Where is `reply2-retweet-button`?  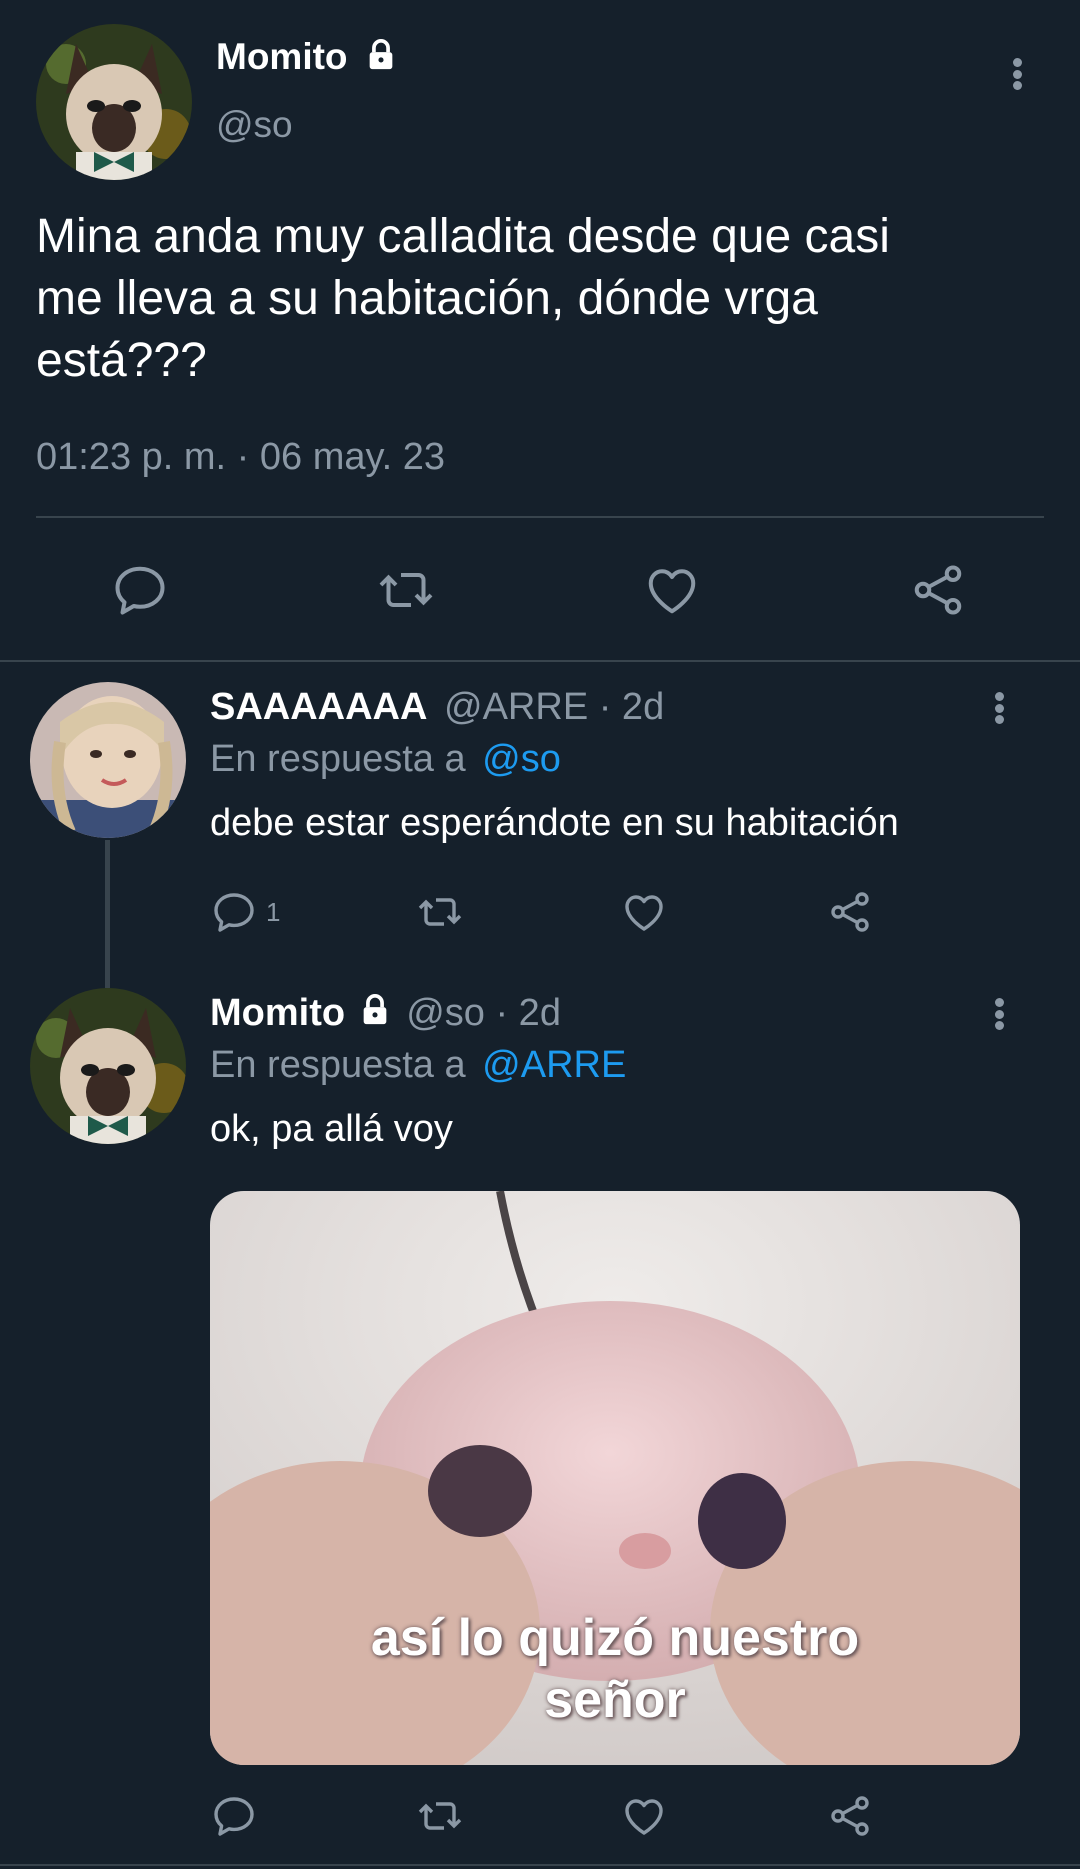 reply2-retweet-button is located at coordinates (440, 1816).